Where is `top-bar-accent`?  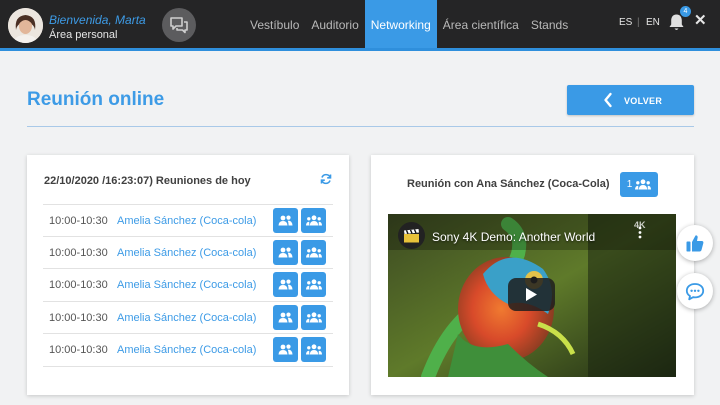 top-bar-accent is located at coordinates (360, 49).